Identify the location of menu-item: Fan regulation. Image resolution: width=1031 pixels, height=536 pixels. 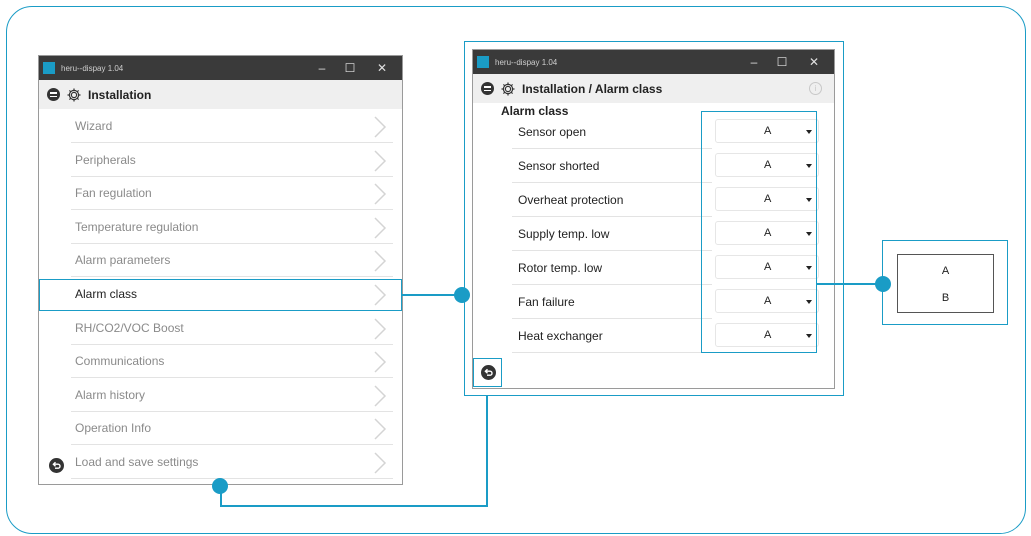
(232, 194).